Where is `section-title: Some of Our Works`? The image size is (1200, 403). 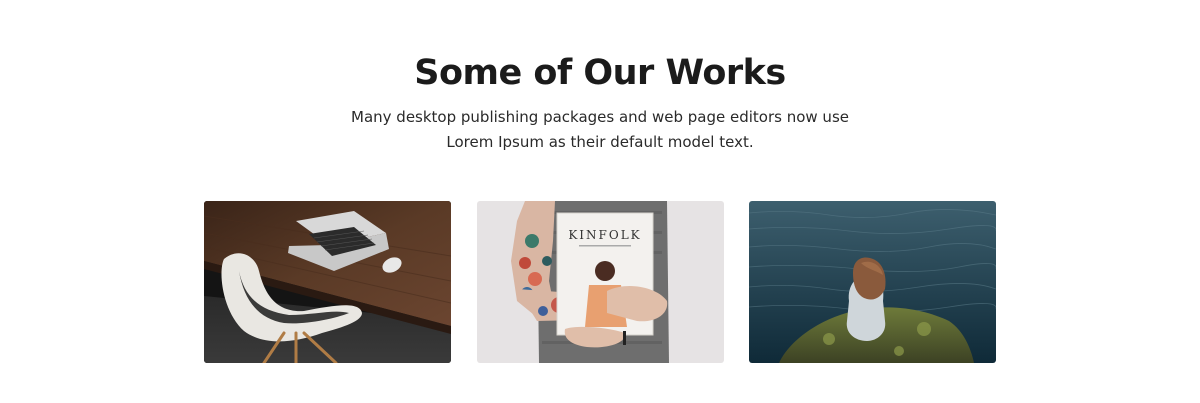 section-title: Some of Our Works is located at coordinates (600, 73).